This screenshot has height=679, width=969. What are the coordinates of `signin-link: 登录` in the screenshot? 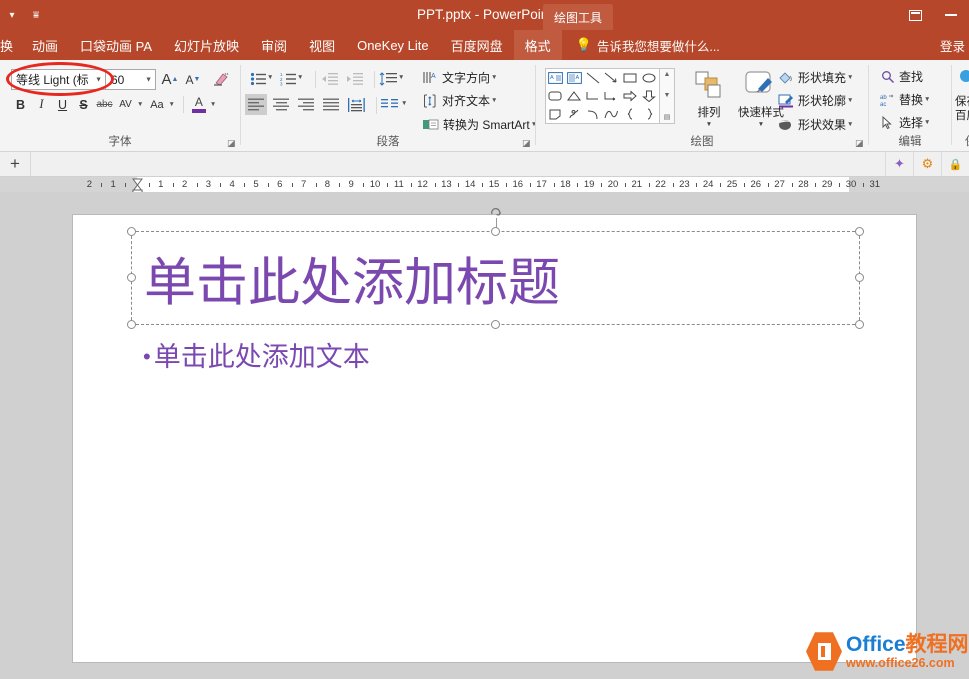 It's located at (952, 45).